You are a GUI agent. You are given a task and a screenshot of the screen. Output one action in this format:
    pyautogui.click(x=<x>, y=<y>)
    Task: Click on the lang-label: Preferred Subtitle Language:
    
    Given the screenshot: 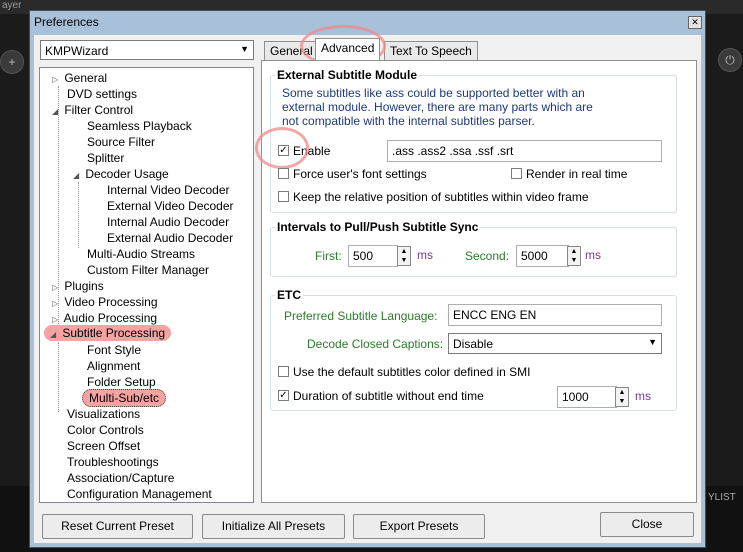 What is the action you would take?
    pyautogui.click(x=361, y=316)
    